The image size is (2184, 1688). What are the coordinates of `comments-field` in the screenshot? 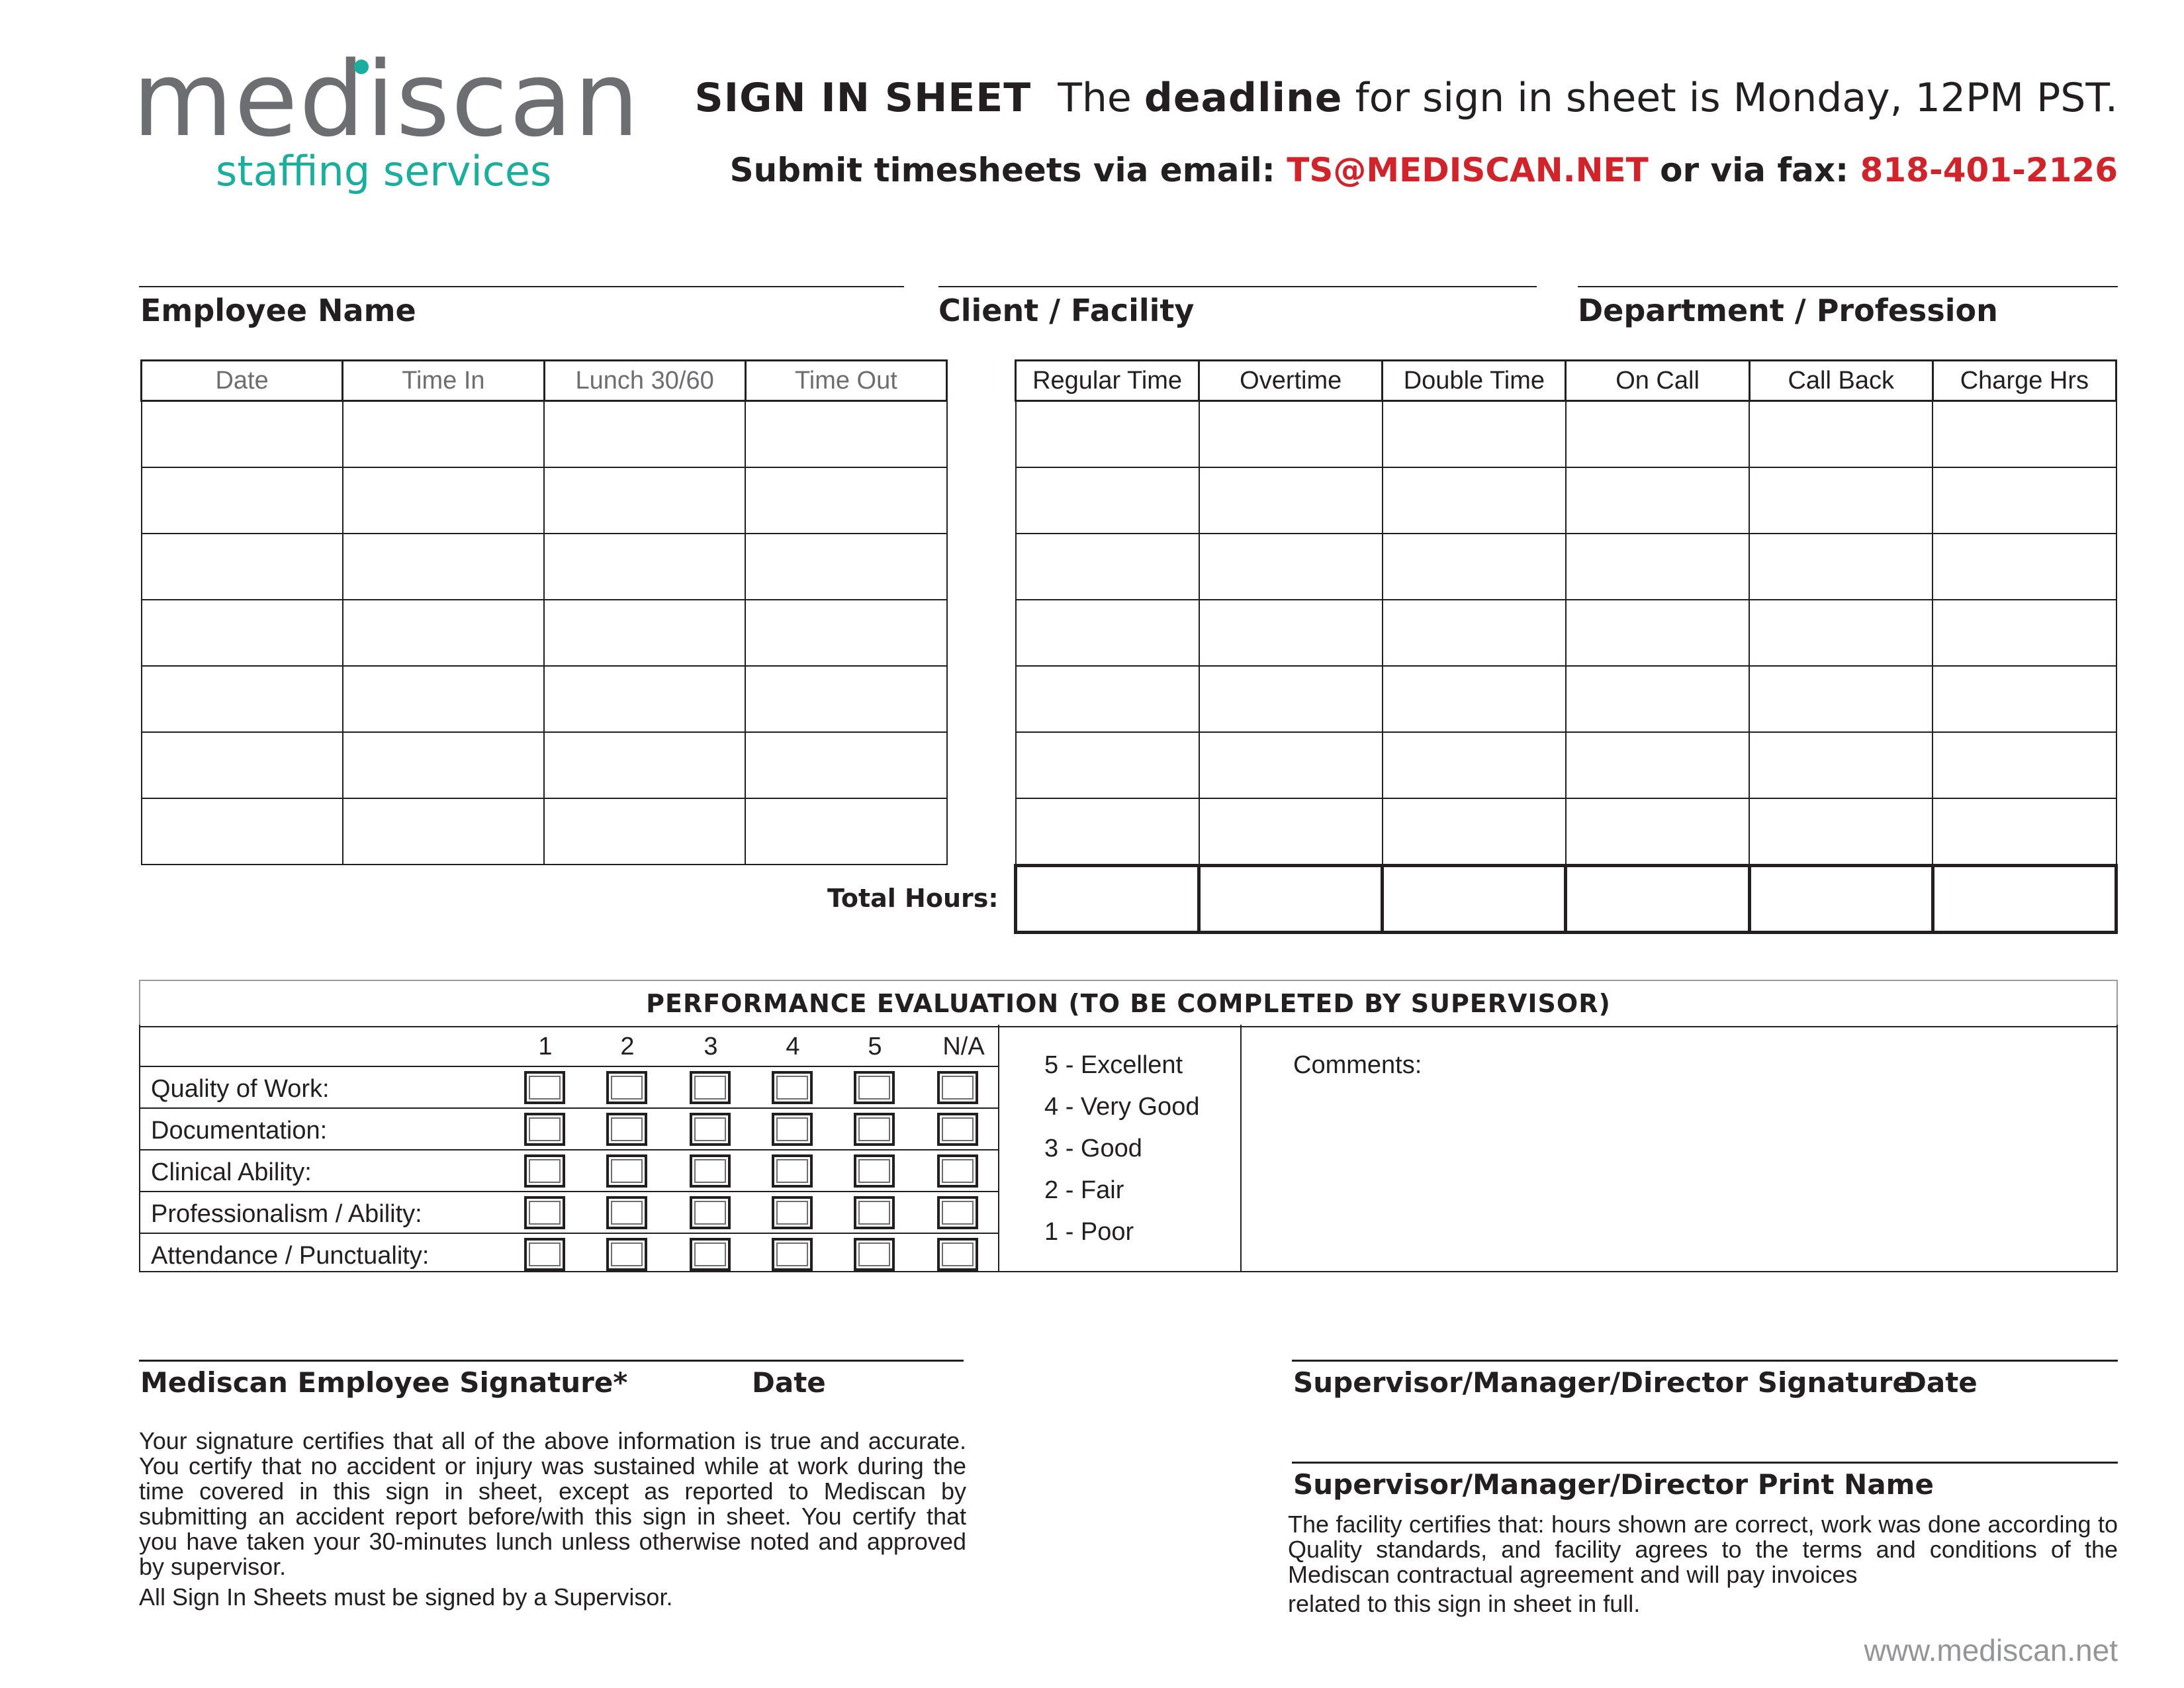 It's located at (1678, 1177).